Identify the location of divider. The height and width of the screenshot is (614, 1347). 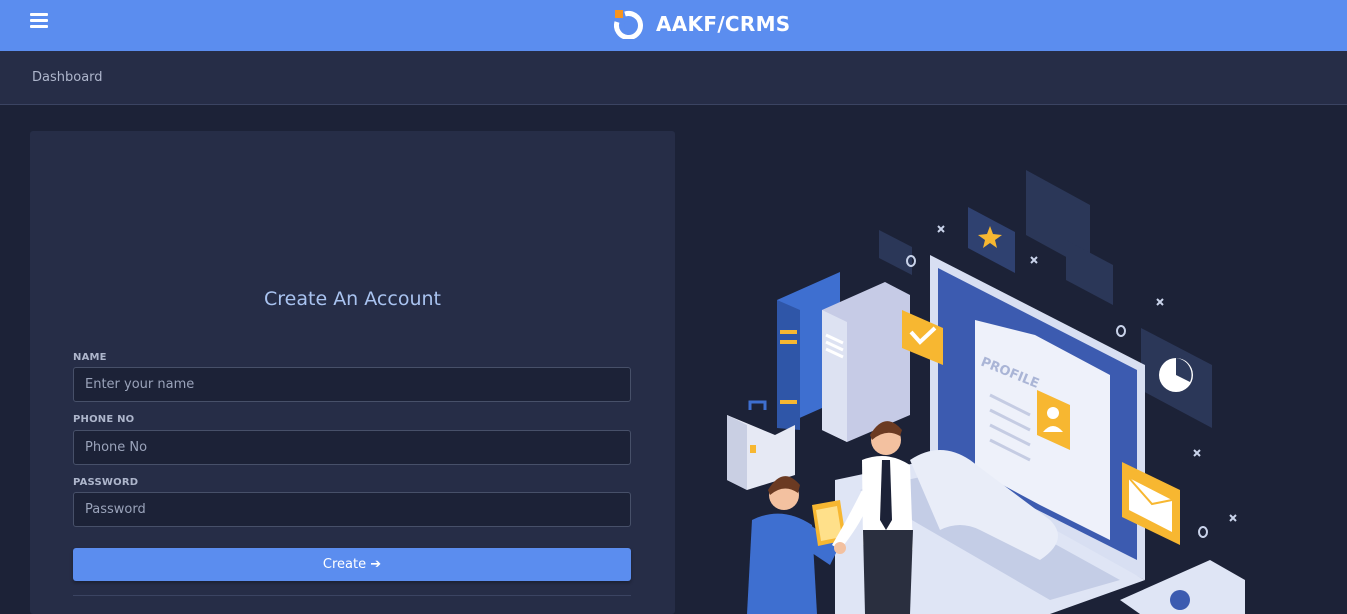
(352, 595).